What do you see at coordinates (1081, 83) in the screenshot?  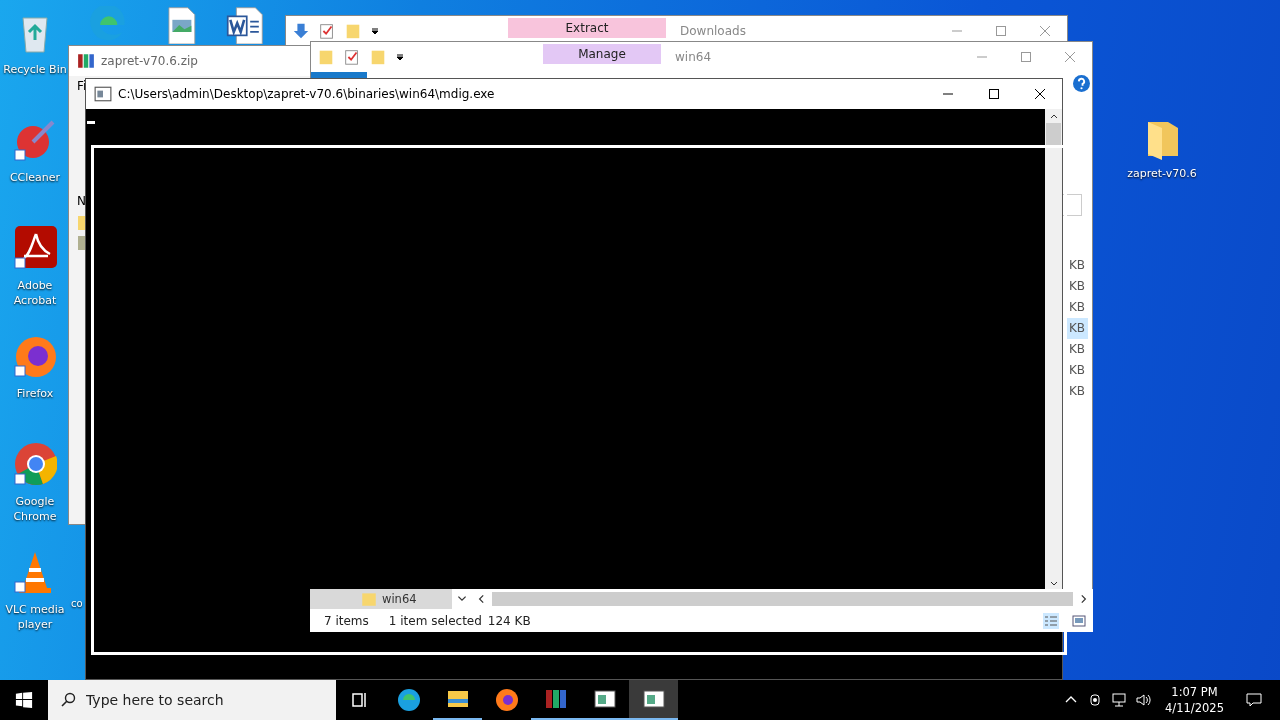 I see `help-icon` at bounding box center [1081, 83].